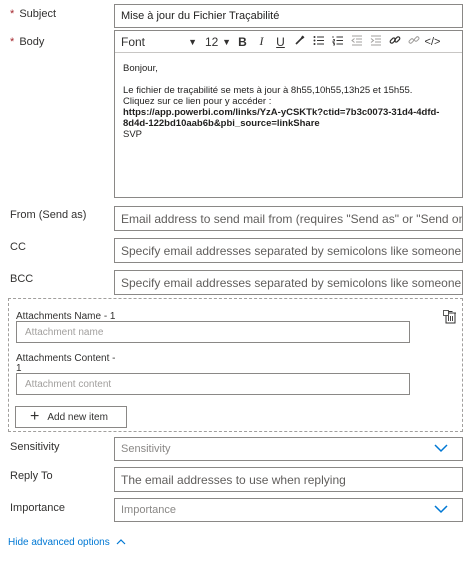  Describe the element at coordinates (33, 14) in the screenshot. I see `subject-label: * Subject` at that location.